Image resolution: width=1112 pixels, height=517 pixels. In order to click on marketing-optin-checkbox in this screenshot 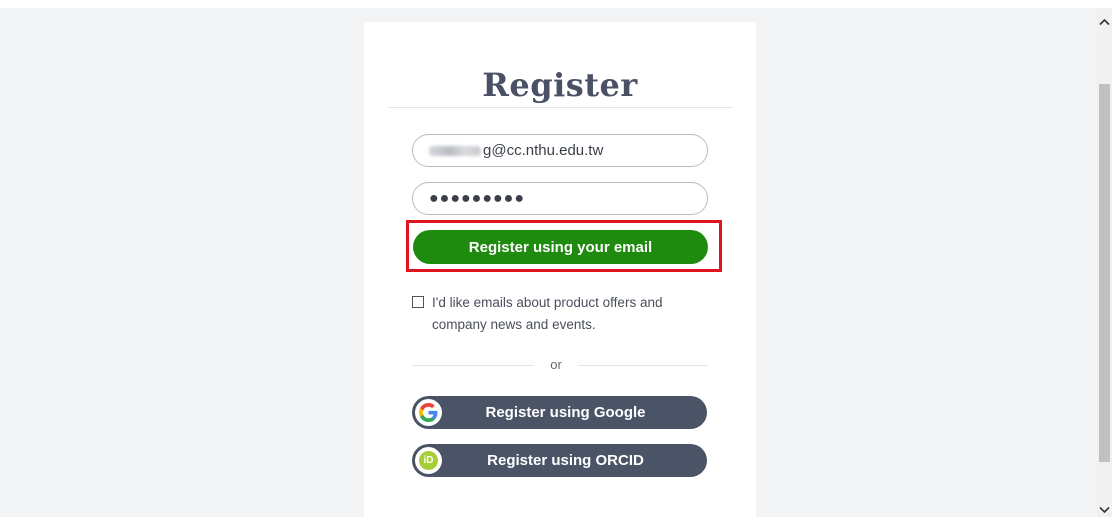, I will do `click(418, 302)`.